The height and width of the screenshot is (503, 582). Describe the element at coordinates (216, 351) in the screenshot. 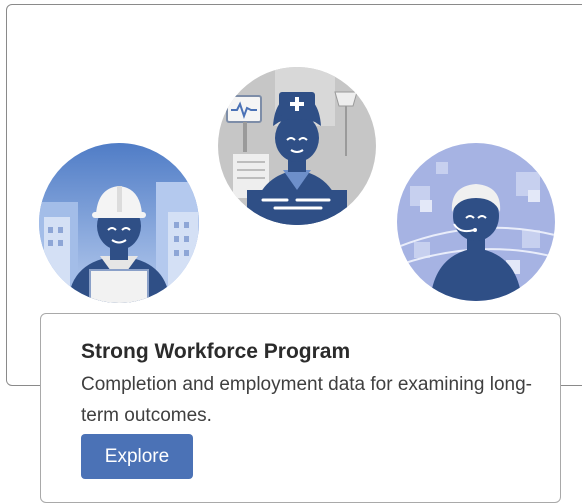

I see `card-title: Strong Workforce Program` at that location.